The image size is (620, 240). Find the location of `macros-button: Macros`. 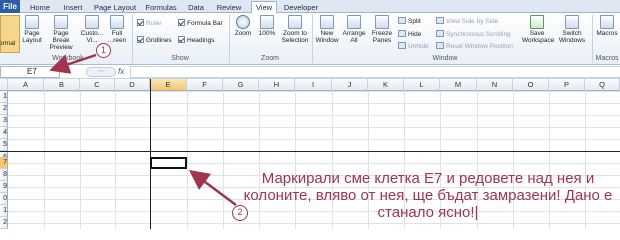

macros-button: Macros is located at coordinates (607, 26).